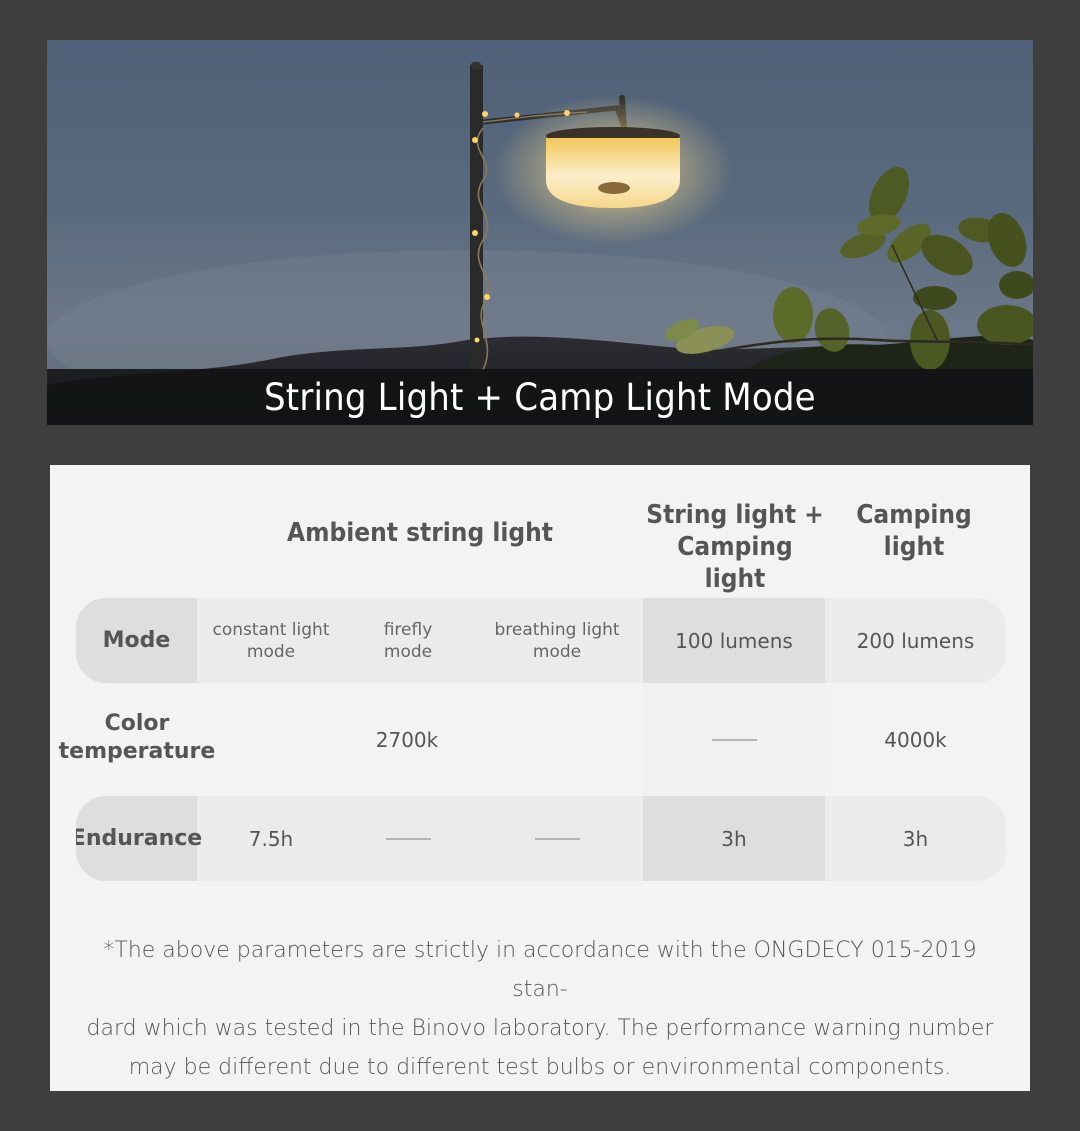 Image resolution: width=1080 pixels, height=1131 pixels. What do you see at coordinates (407, 739) in the screenshot?
I see `cell-color-ambient: 2700k` at bounding box center [407, 739].